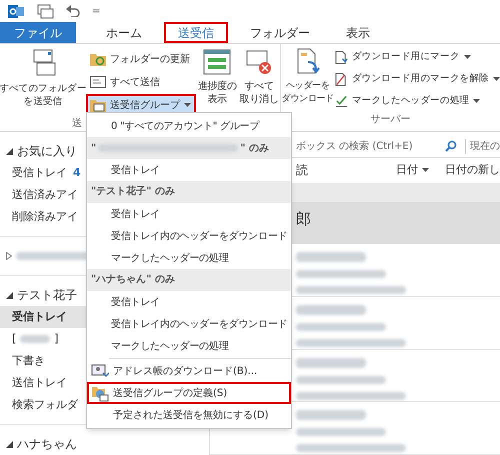 The width and height of the screenshot is (500, 455). I want to click on button-label: 取り消し, so click(259, 99).